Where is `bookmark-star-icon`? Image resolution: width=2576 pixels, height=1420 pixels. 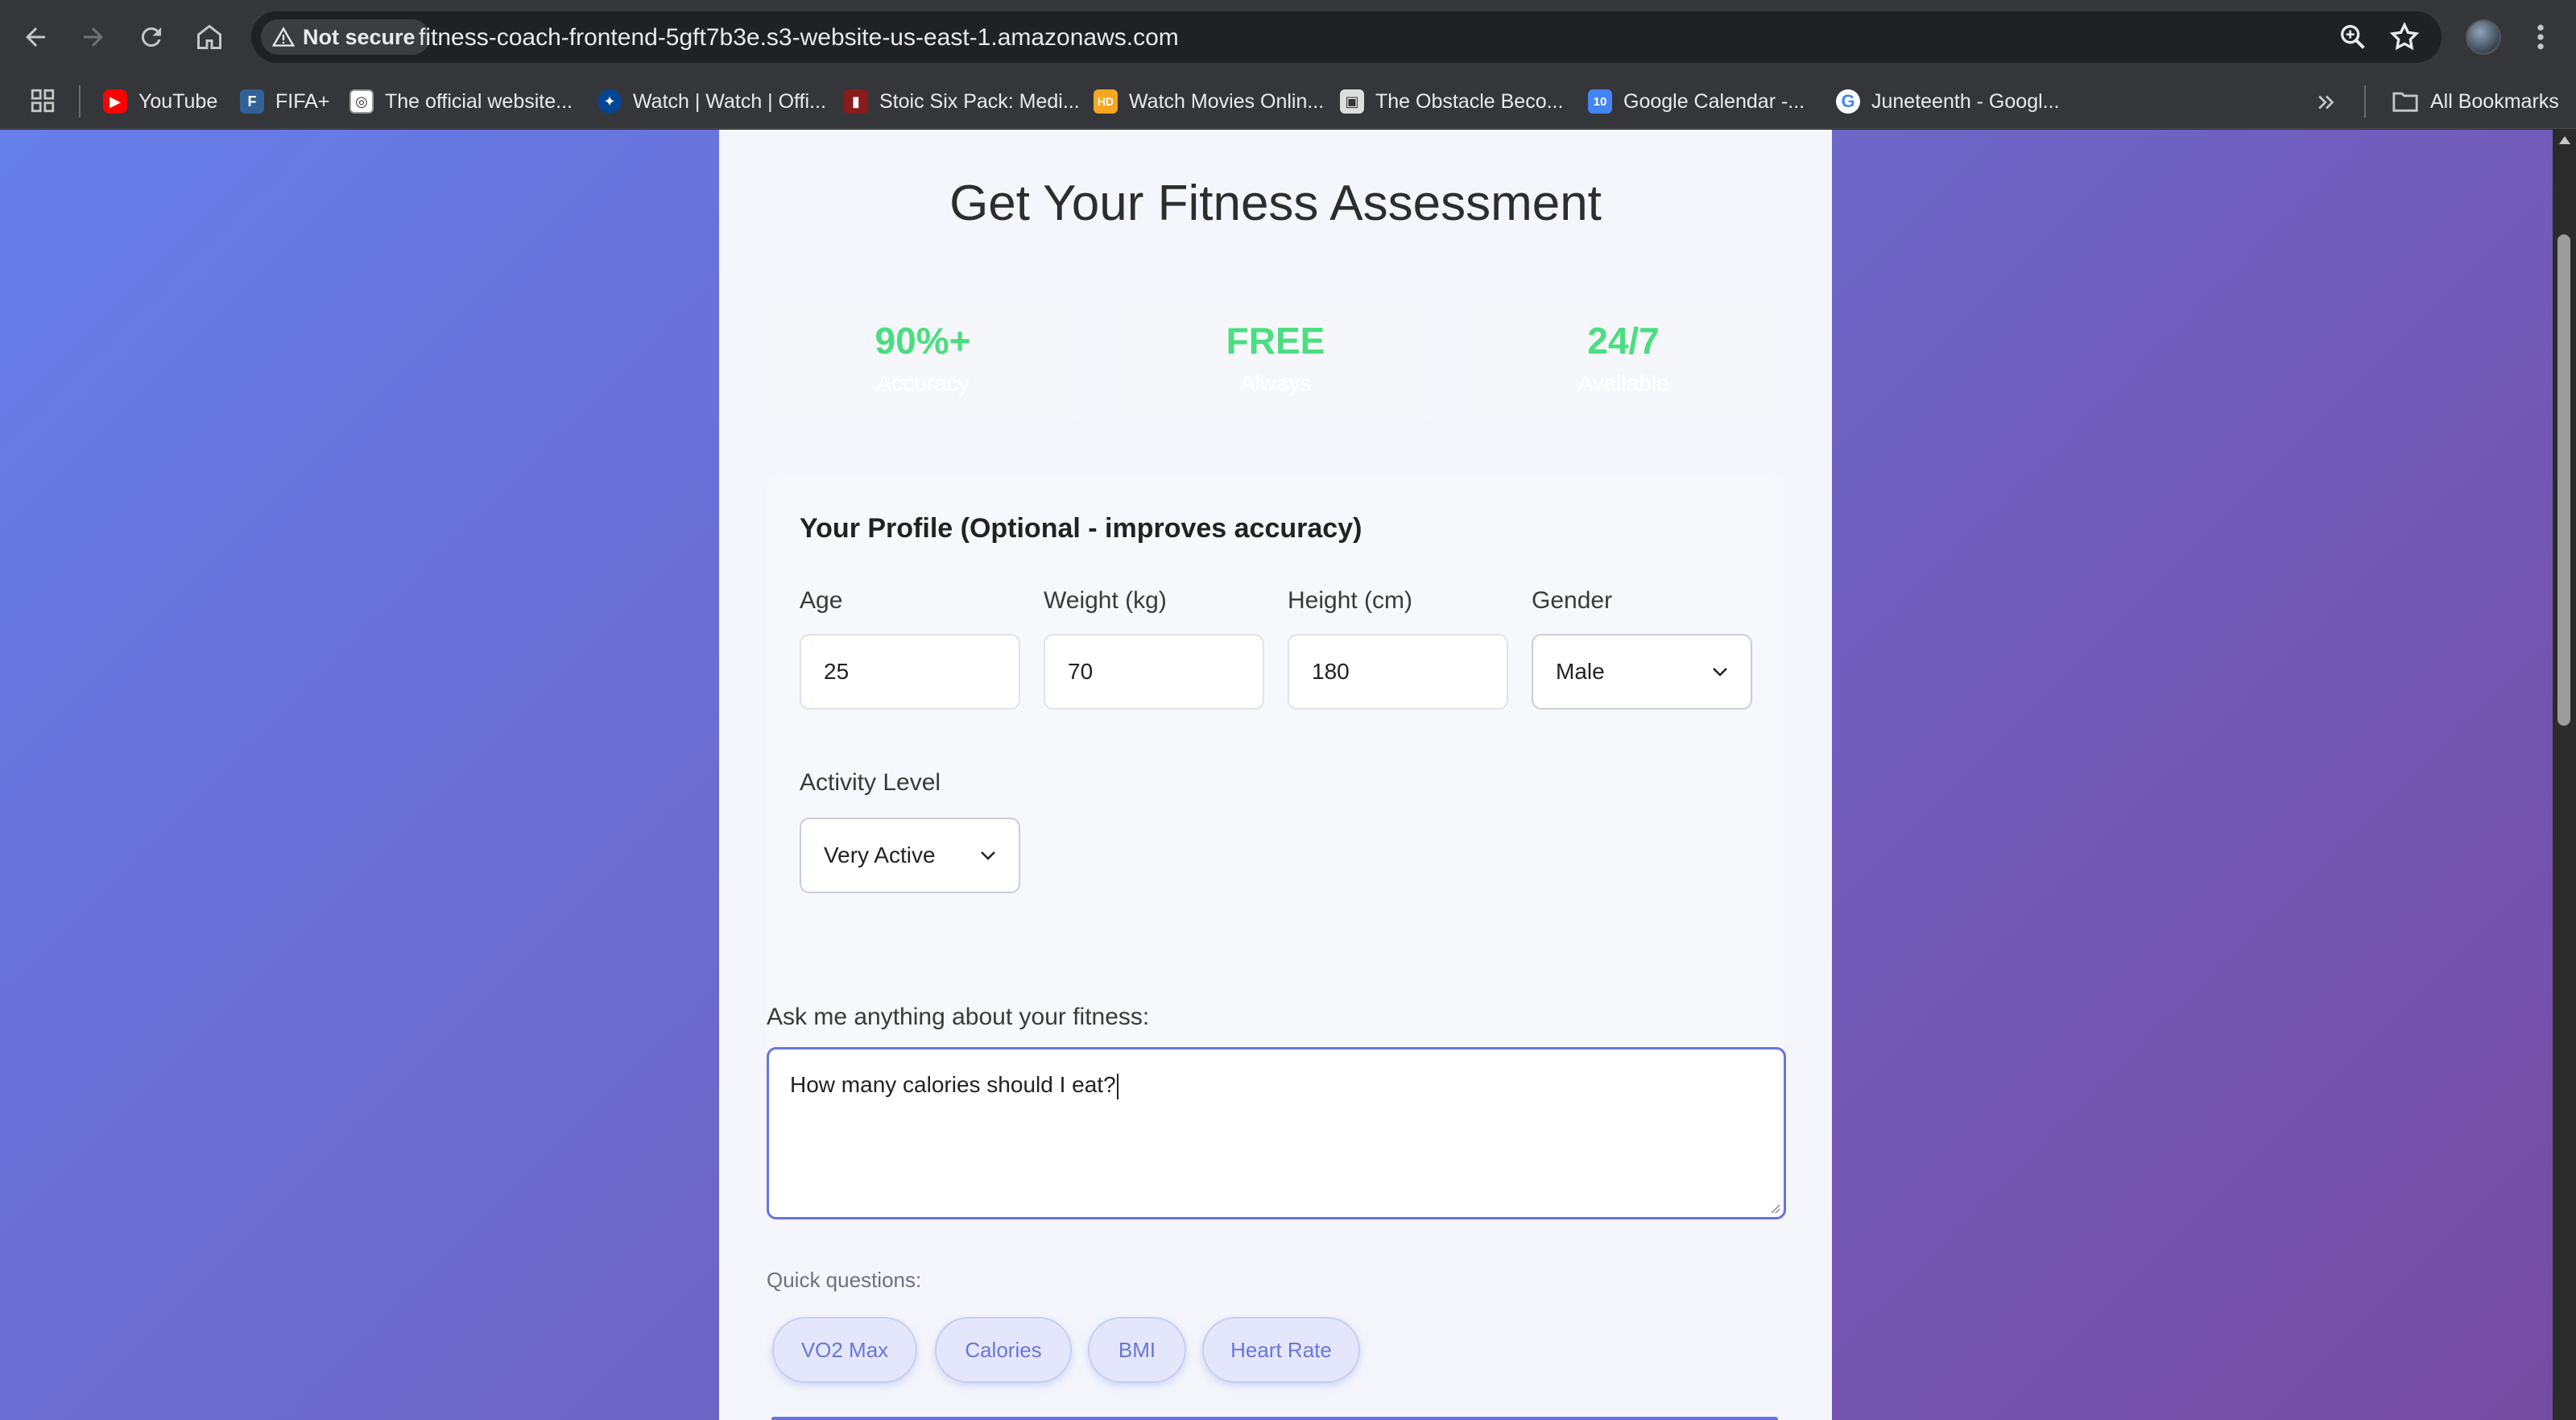 bookmark-star-icon is located at coordinates (2404, 37).